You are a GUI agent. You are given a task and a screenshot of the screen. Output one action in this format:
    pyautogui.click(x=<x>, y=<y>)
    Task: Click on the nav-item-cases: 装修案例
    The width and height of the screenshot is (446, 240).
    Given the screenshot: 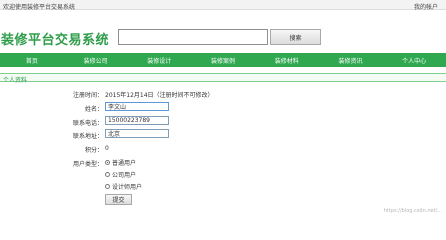 What is the action you would take?
    pyautogui.click(x=223, y=60)
    